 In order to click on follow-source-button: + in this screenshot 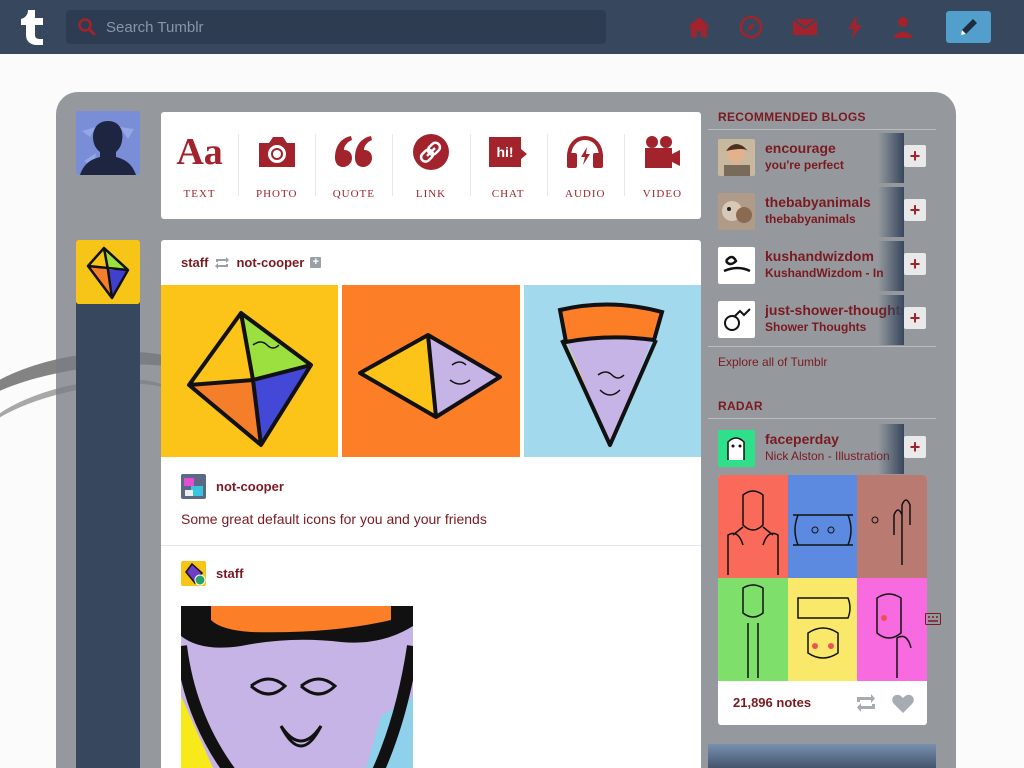, I will do `click(316, 262)`.